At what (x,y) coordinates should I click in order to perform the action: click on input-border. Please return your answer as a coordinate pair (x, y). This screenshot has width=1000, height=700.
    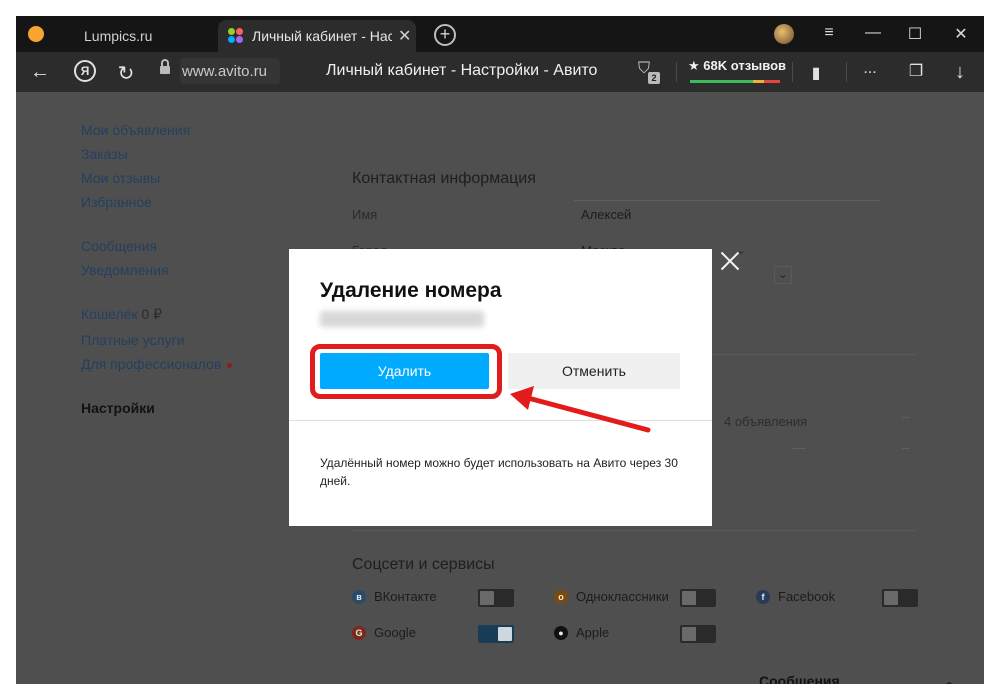
    Looking at the image, I should click on (727, 200).